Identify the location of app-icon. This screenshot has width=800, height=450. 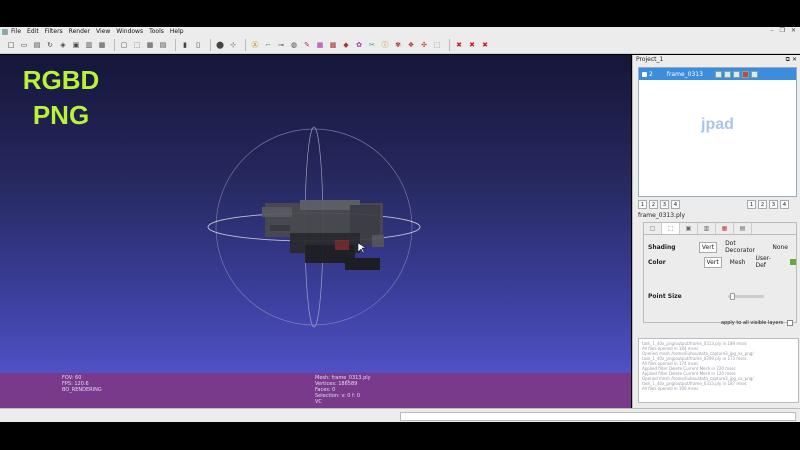
(5, 31).